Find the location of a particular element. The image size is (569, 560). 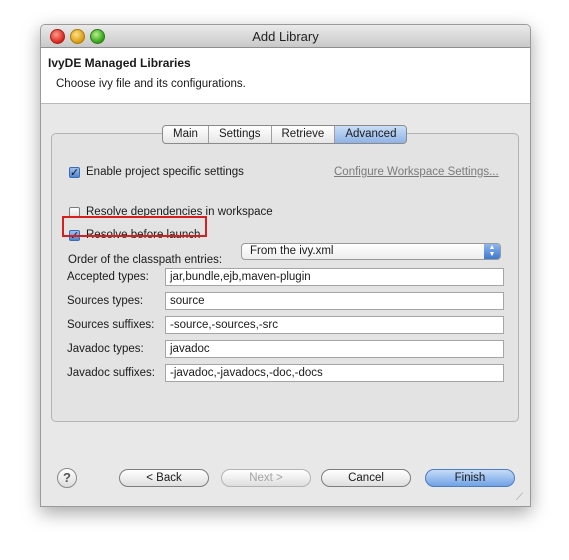

sources-suffixes-label: Sources suffixes: is located at coordinates (111, 325).